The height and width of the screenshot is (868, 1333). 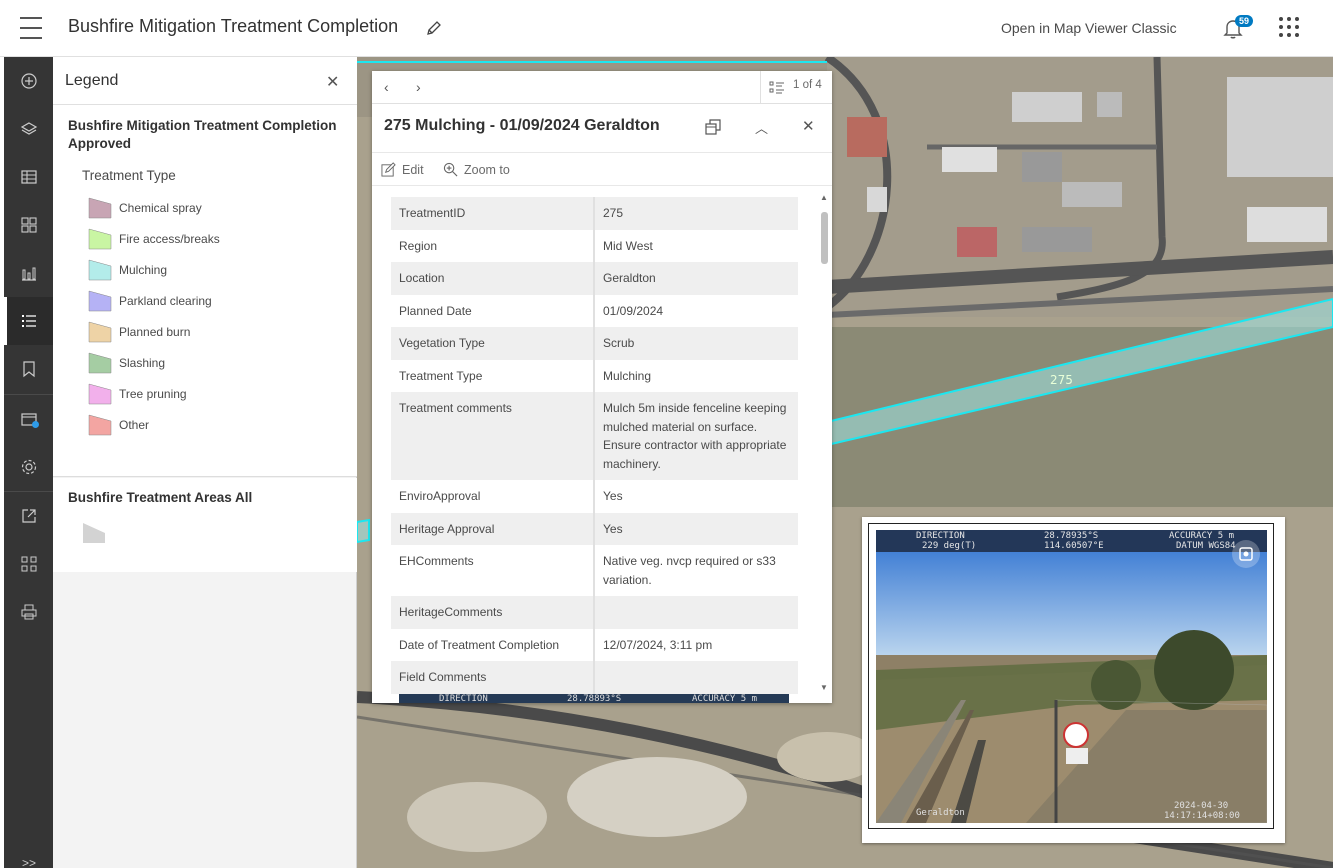 What do you see at coordinates (28, 467) in the screenshot?
I see `settings-icon` at bounding box center [28, 467].